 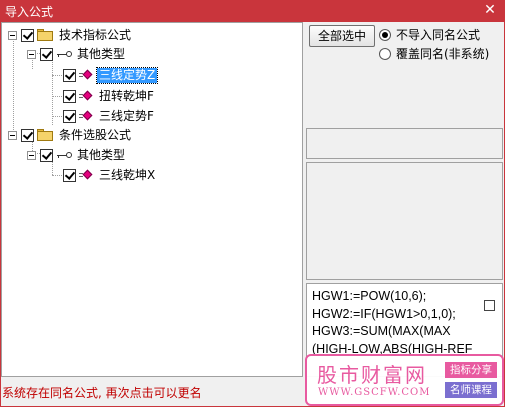 I want to click on tree-node-stock-selection: 条件选股公式, so click(x=70, y=135).